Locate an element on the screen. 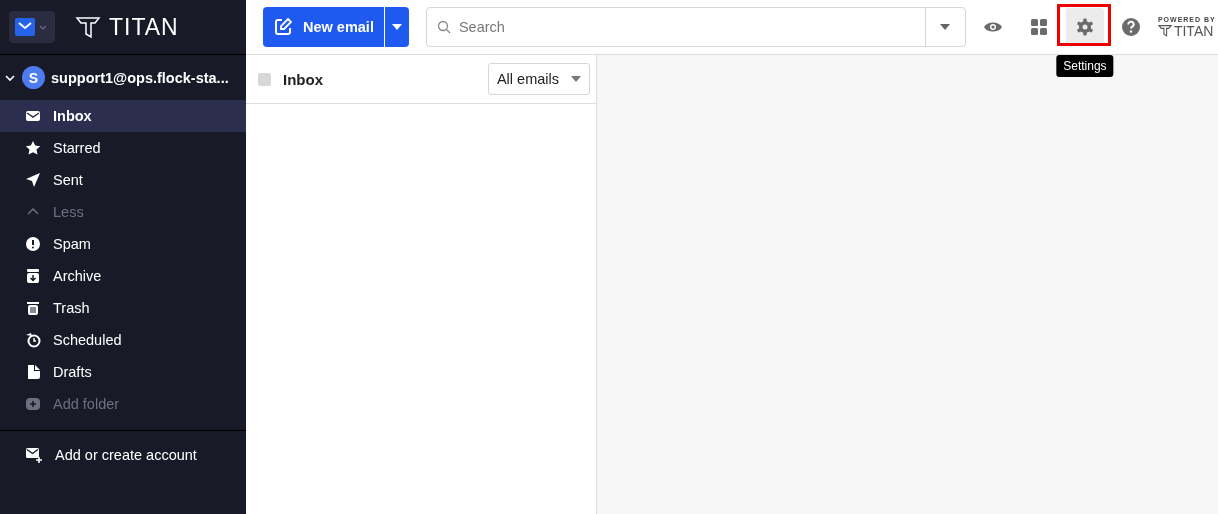 The image size is (1218, 514). gear-icon is located at coordinates (1084, 27).